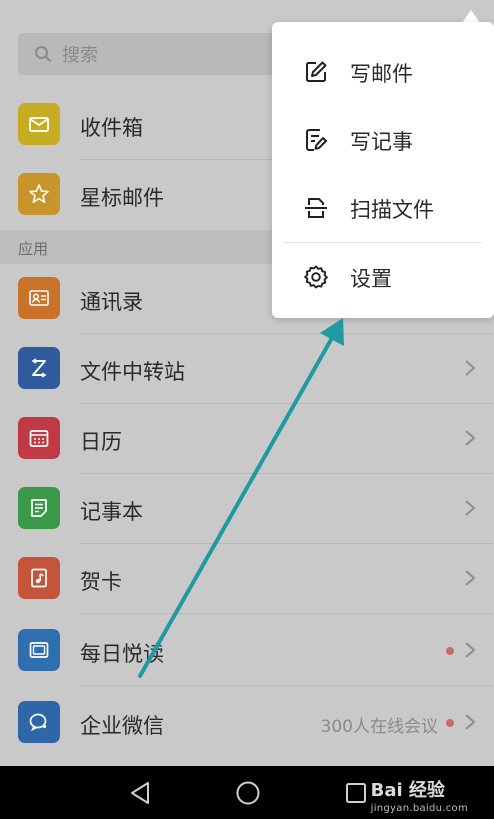 This screenshot has width=494, height=819. What do you see at coordinates (122, 654) in the screenshot?
I see `daily-reading-label: 每日悦读` at bounding box center [122, 654].